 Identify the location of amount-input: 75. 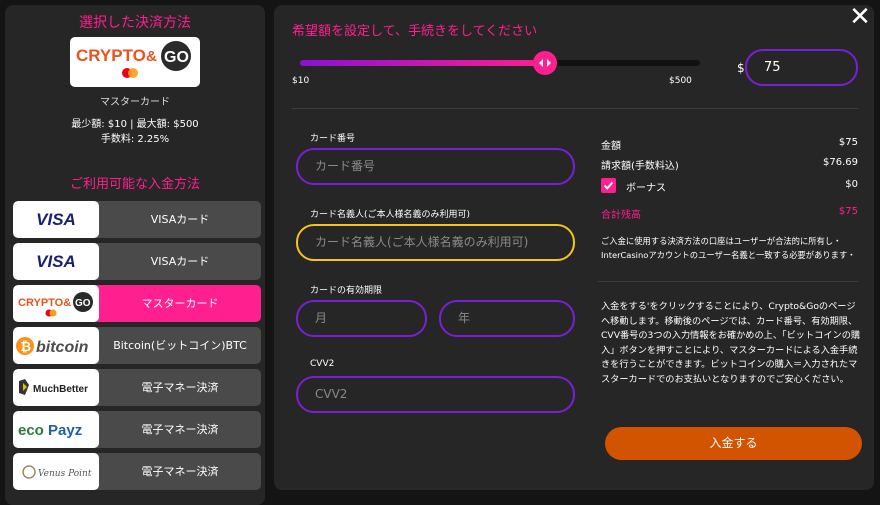
(801, 67).